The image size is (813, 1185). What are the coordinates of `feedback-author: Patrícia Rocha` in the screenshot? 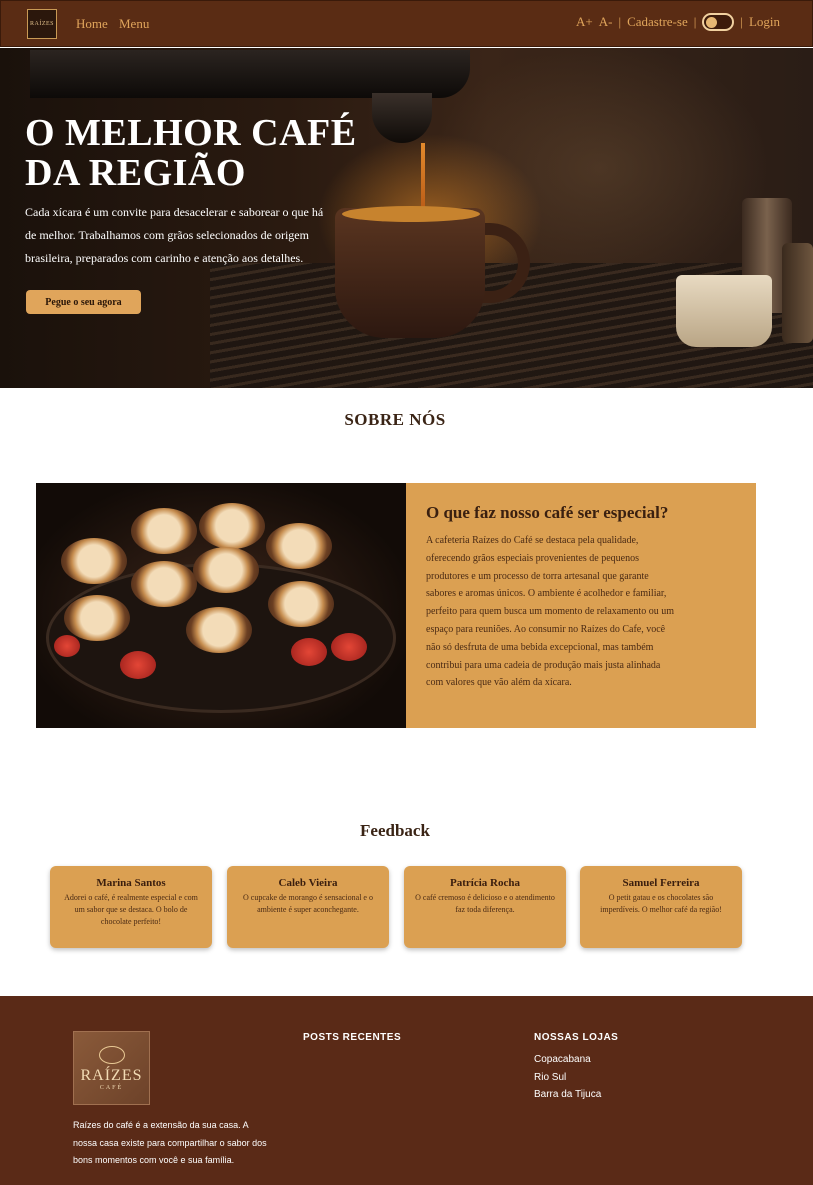 It's located at (485, 883).